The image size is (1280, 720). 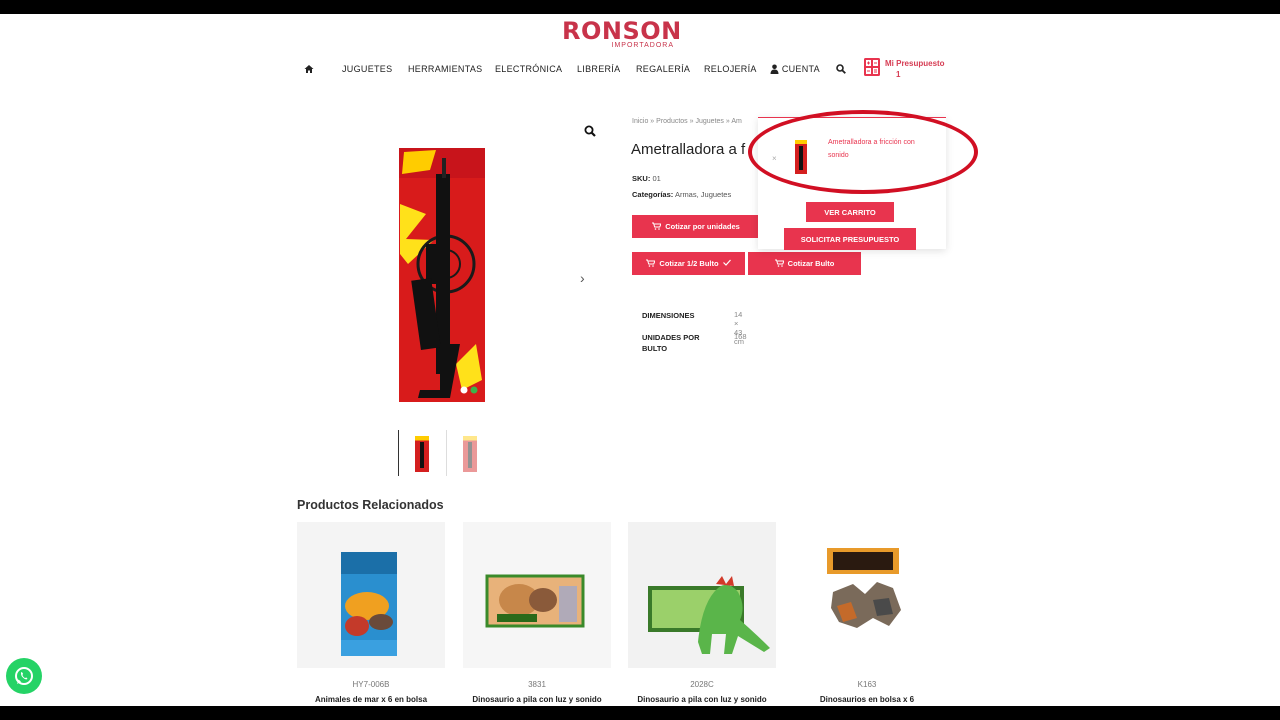 What do you see at coordinates (696, 226) in the screenshot?
I see `quote-by-units-button: Cotizar por unidades` at bounding box center [696, 226].